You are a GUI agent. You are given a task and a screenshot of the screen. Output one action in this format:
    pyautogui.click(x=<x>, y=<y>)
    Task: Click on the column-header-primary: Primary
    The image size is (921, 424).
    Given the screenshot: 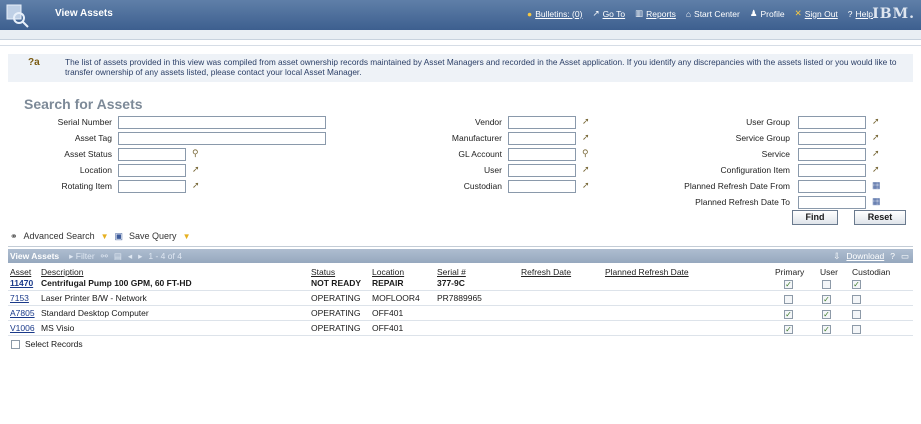 What is the action you would take?
    pyautogui.click(x=790, y=272)
    